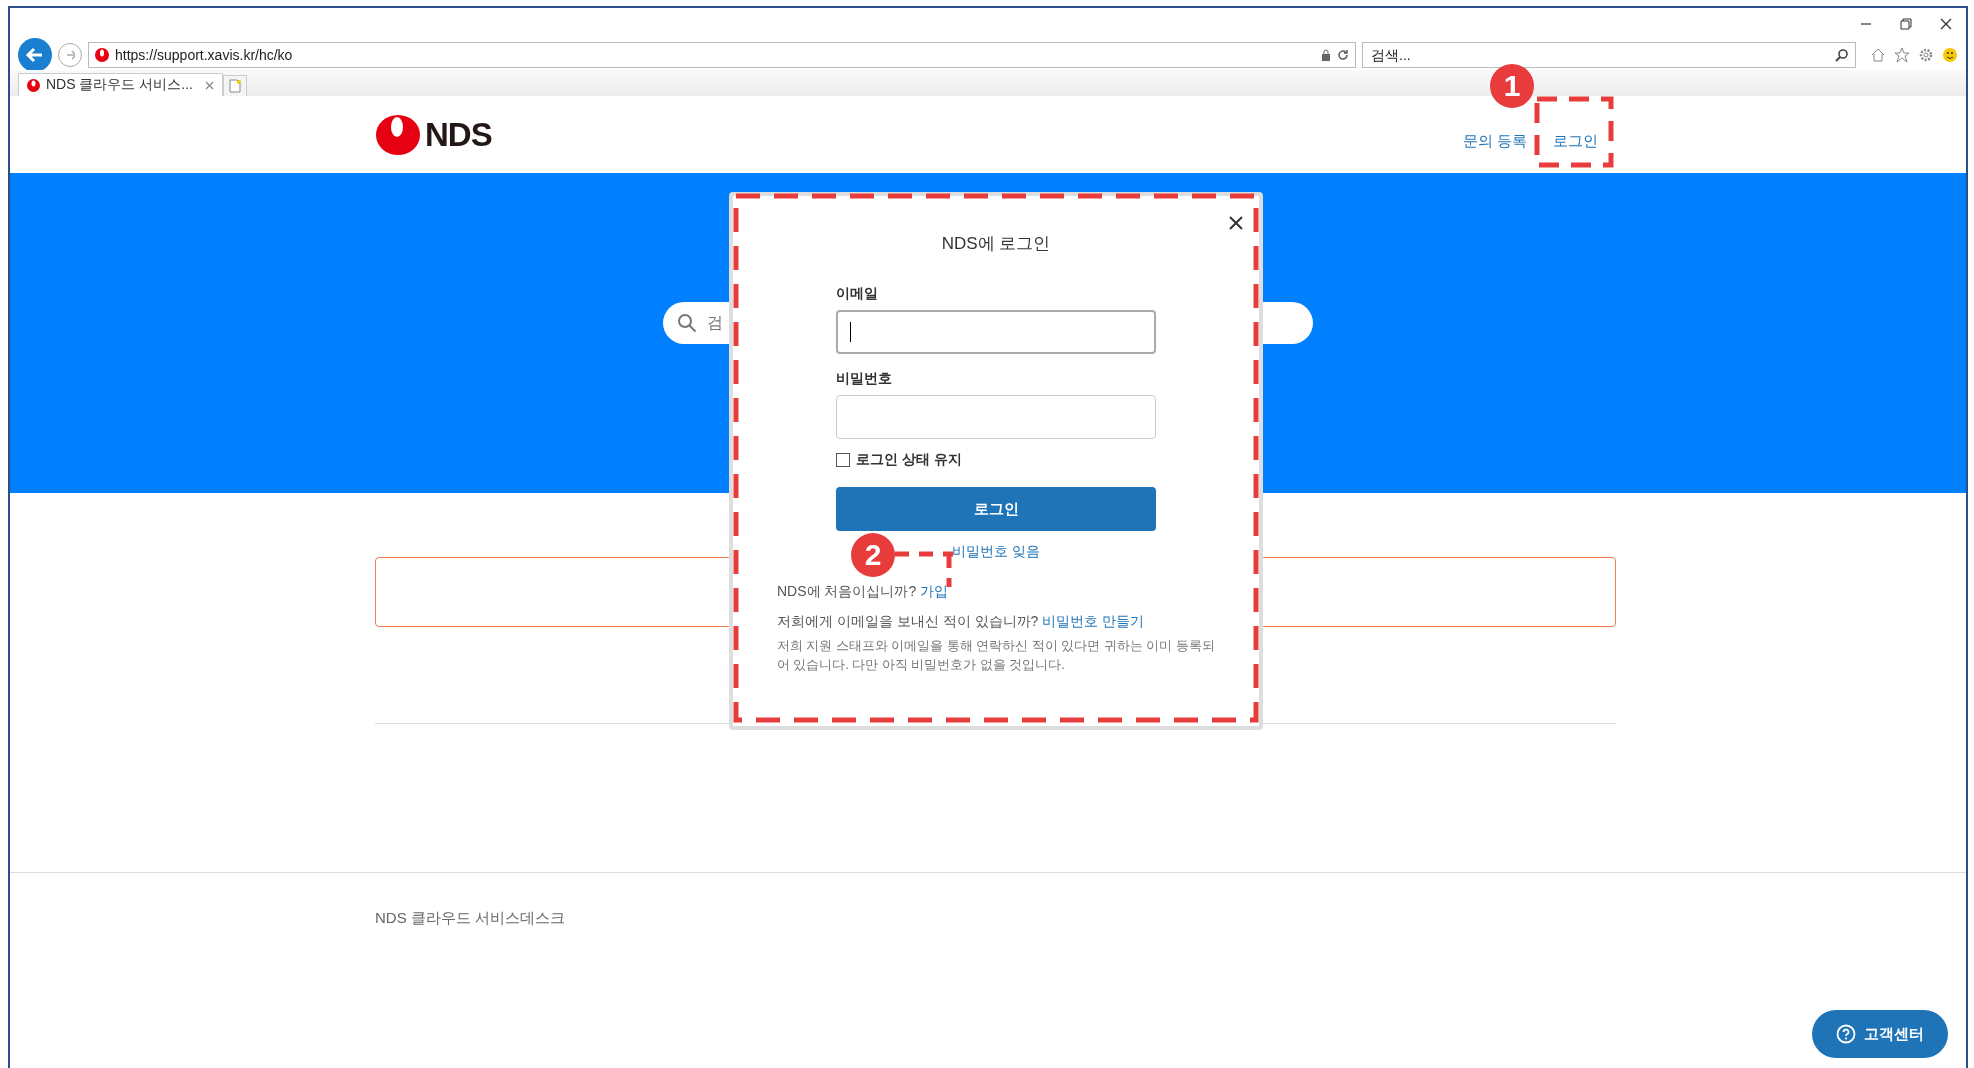 The width and height of the screenshot is (1974, 1068). Describe the element at coordinates (1236, 223) in the screenshot. I see `close-button` at that location.